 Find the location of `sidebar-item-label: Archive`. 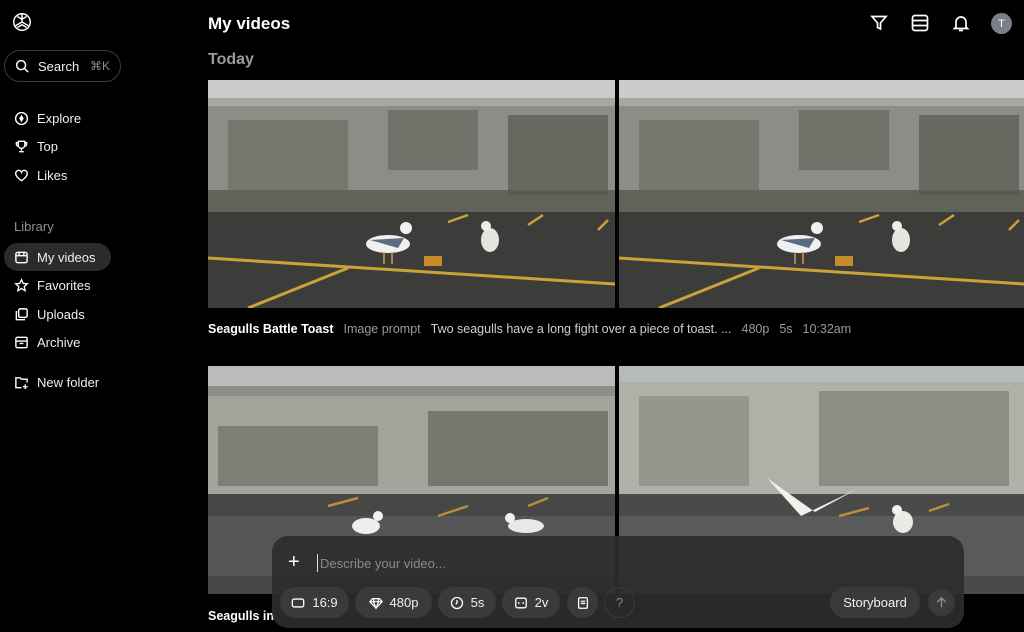

sidebar-item-label: Archive is located at coordinates (59, 342).